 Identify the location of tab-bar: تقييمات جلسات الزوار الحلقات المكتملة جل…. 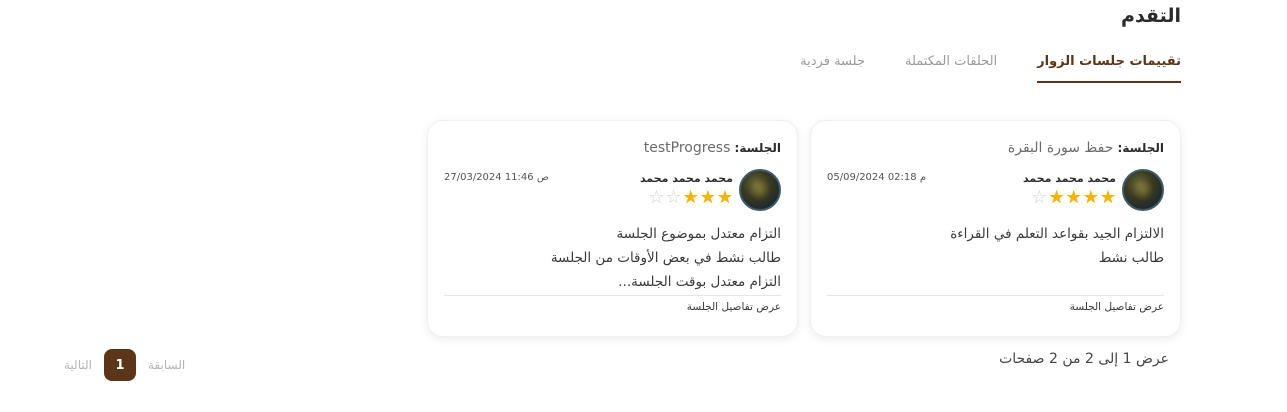
(990, 68).